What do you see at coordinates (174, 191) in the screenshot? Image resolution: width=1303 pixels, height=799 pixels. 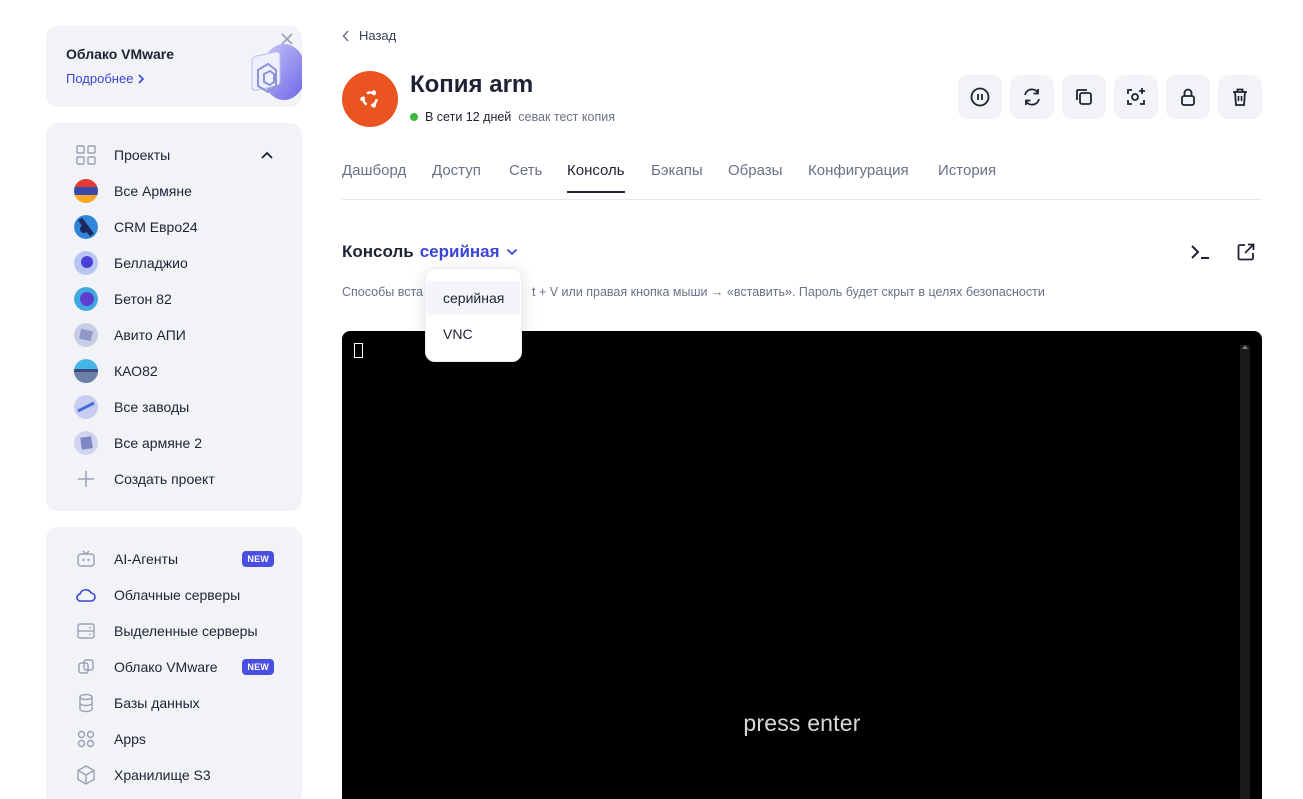 I see `project-item: Все Армяне` at bounding box center [174, 191].